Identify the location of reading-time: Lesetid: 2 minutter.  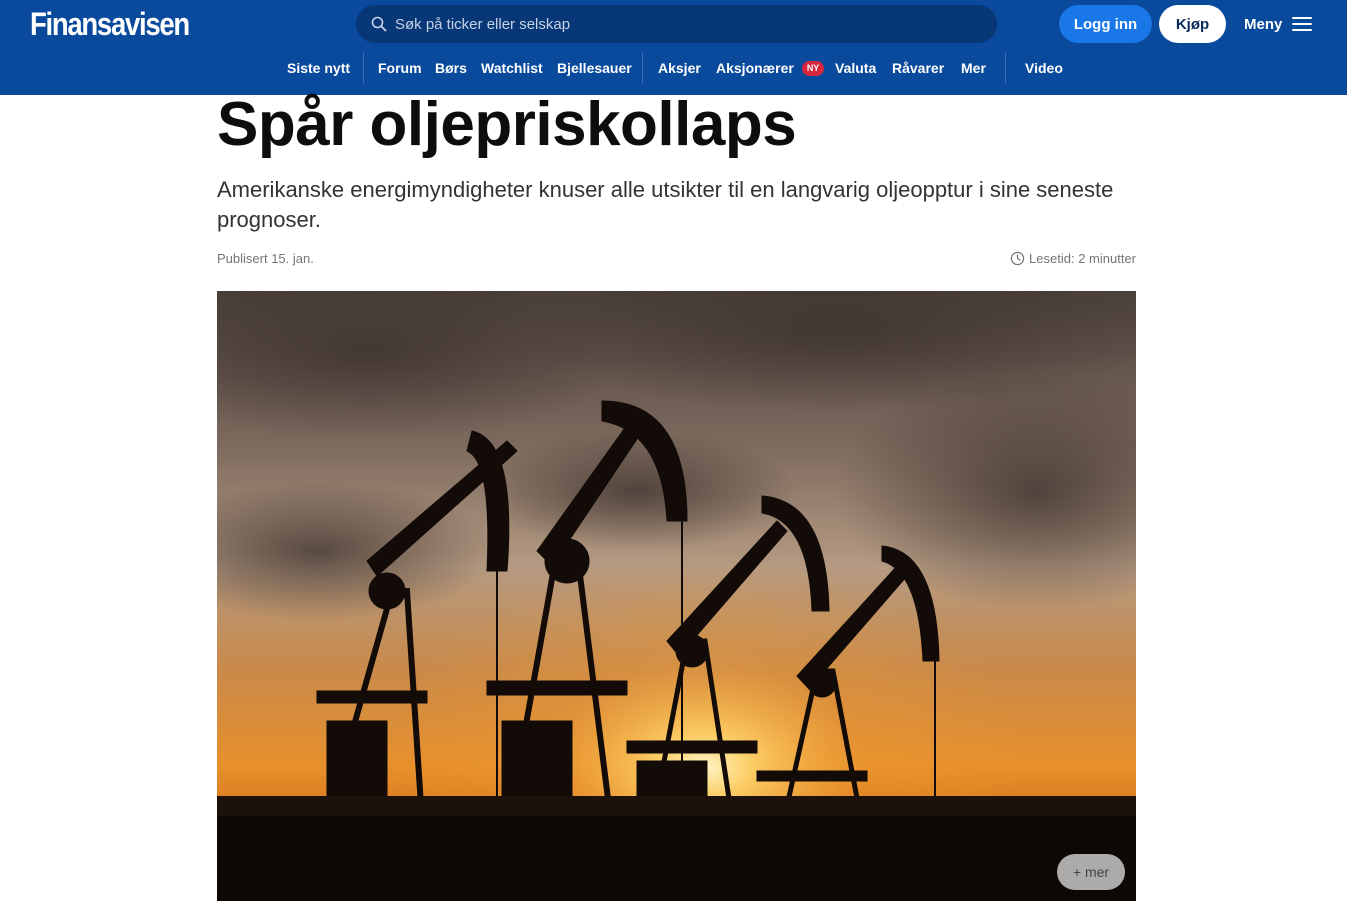
(1073, 258).